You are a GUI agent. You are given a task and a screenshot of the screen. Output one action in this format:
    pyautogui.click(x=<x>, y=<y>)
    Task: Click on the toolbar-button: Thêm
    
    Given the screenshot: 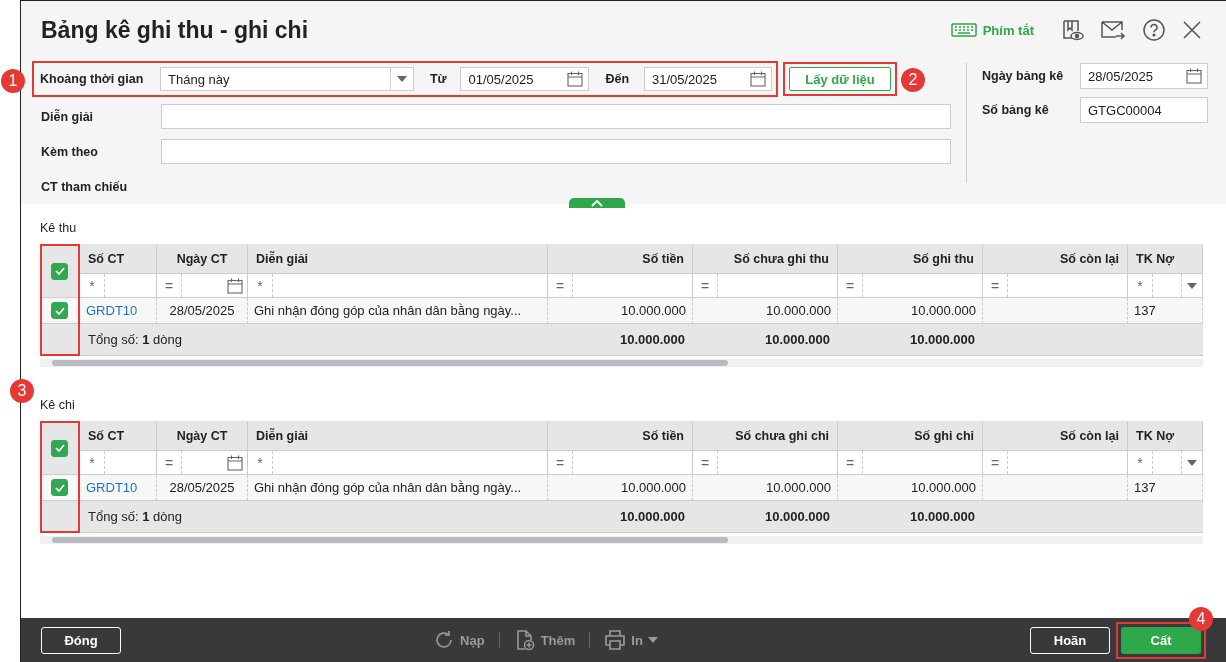 What is the action you would take?
    pyautogui.click(x=544, y=640)
    